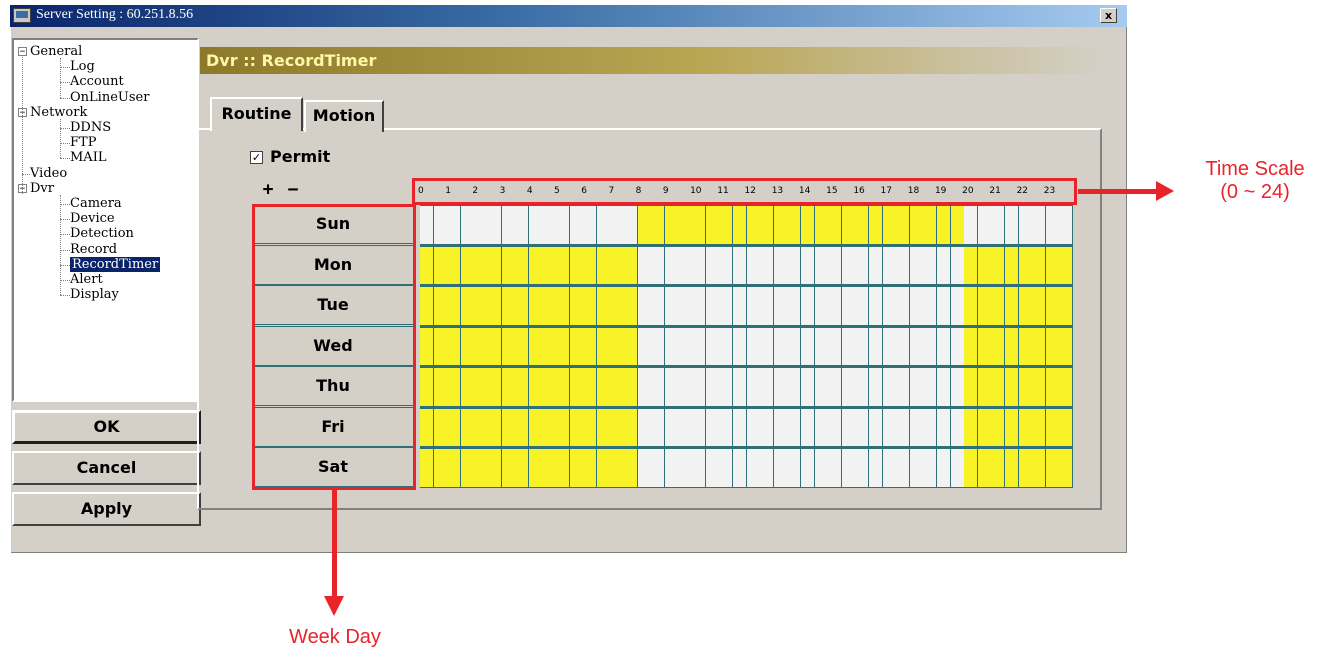 The height and width of the screenshot is (656, 1329). What do you see at coordinates (106, 427) in the screenshot?
I see `ok-button: OK` at bounding box center [106, 427].